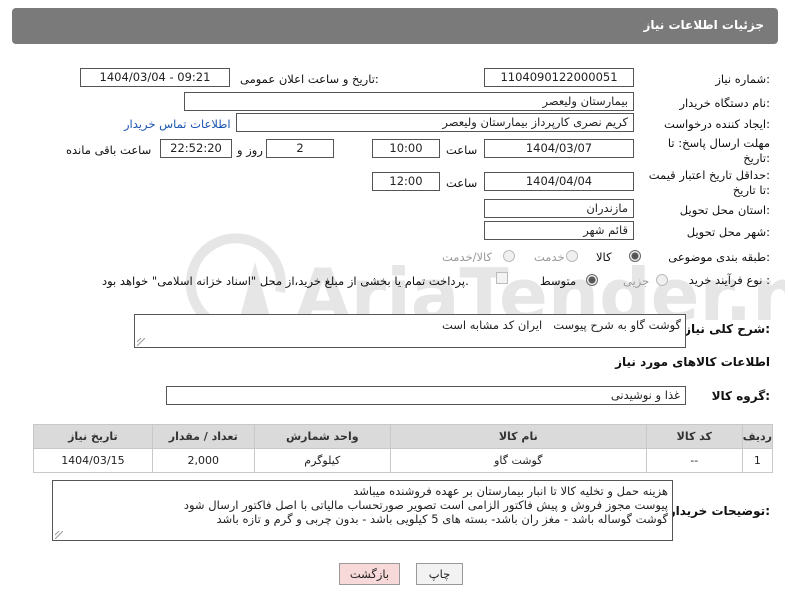  I want to click on price-validity-time-label: ساعت, so click(462, 183).